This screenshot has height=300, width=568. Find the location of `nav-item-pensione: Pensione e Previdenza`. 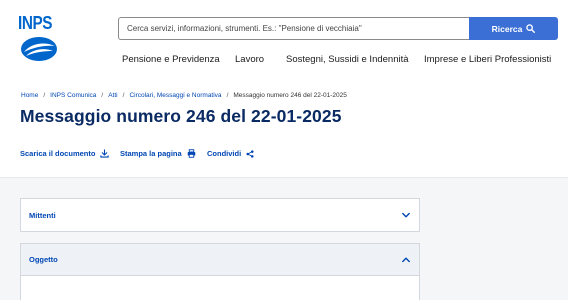

nav-item-pensione: Pensione e Previdenza is located at coordinates (171, 59).